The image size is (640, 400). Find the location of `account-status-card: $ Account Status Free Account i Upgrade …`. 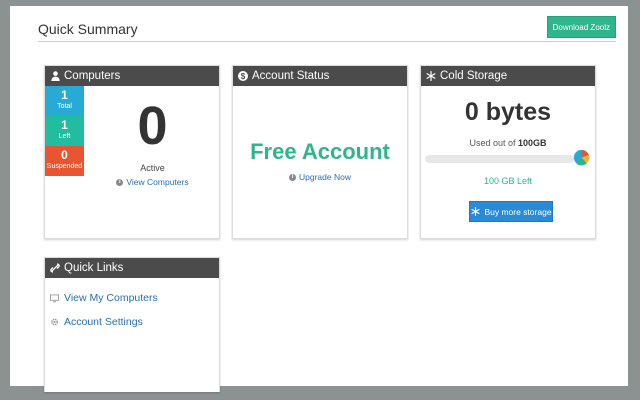

account-status-card: $ Account Status Free Account i Upgrade … is located at coordinates (320, 152).